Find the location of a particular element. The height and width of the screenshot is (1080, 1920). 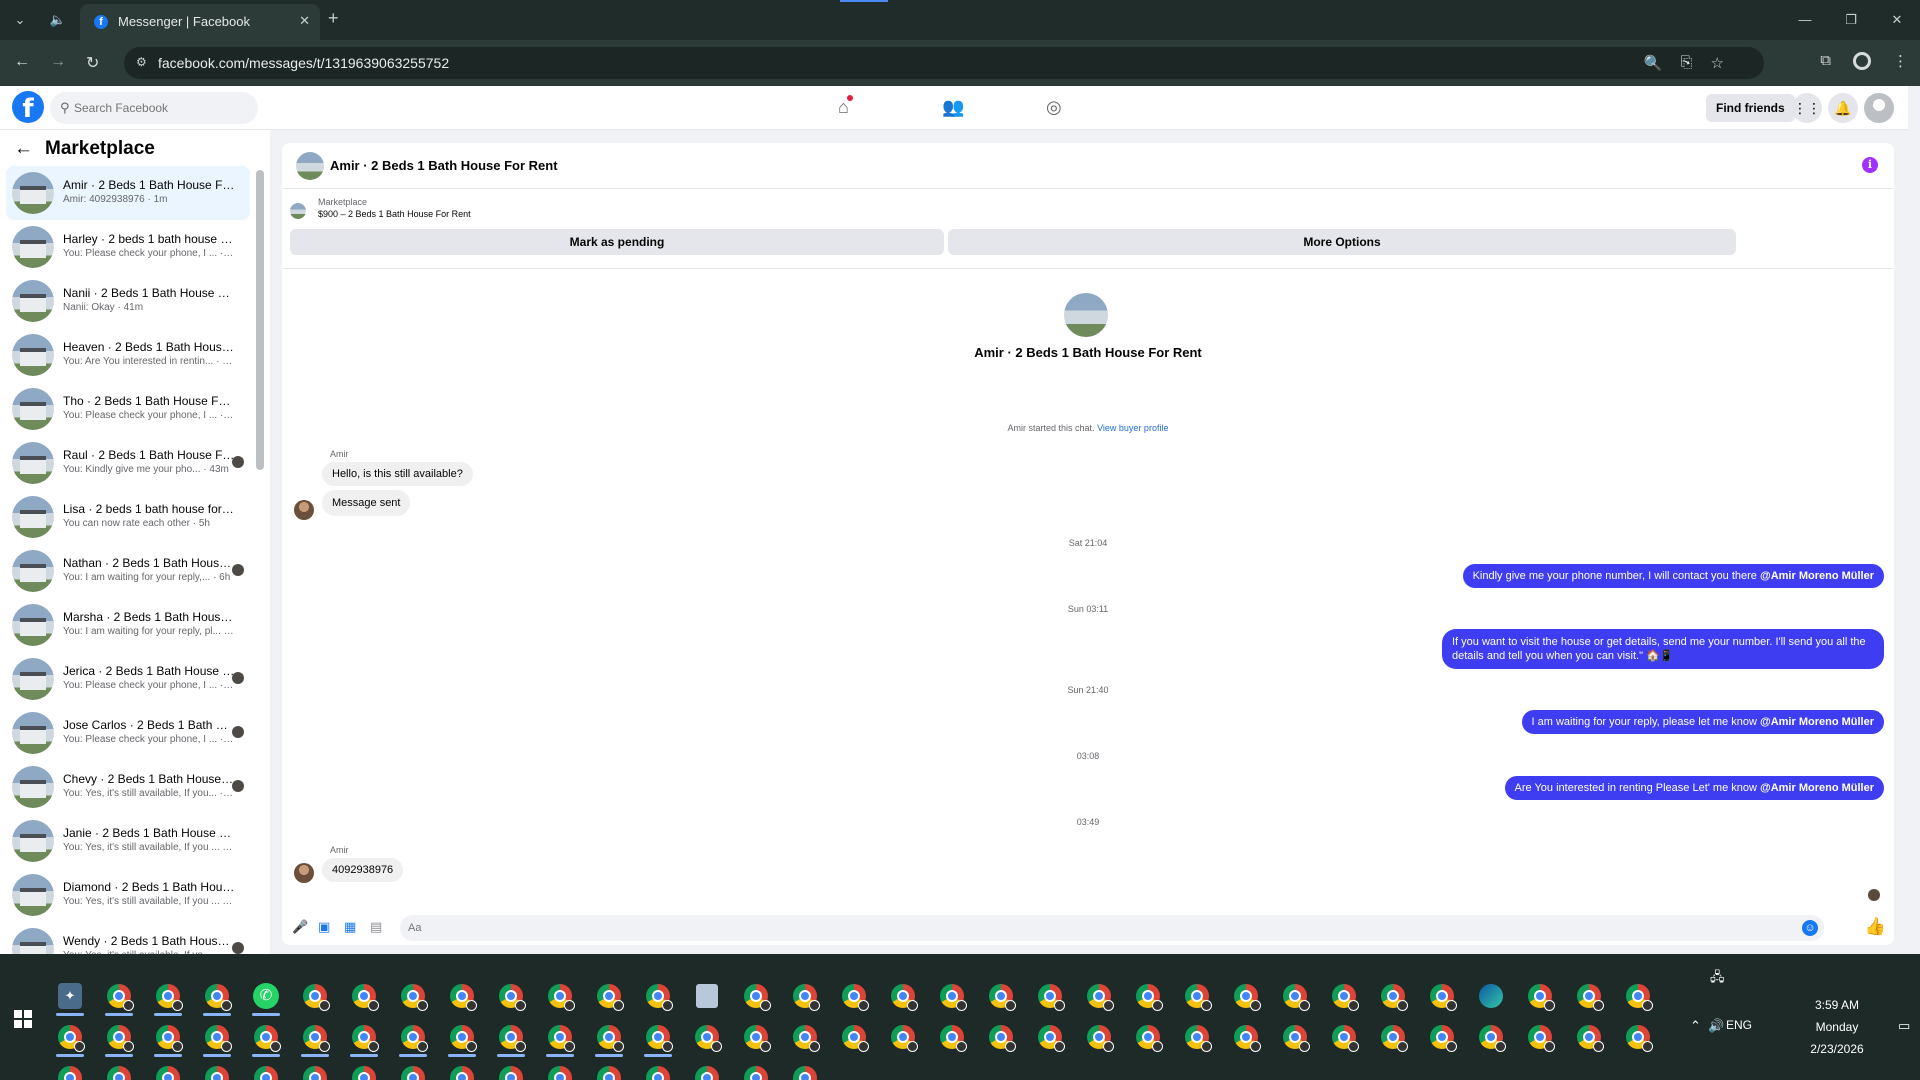

view-buyer-profile-link: View buyer profile is located at coordinates (1132, 428).